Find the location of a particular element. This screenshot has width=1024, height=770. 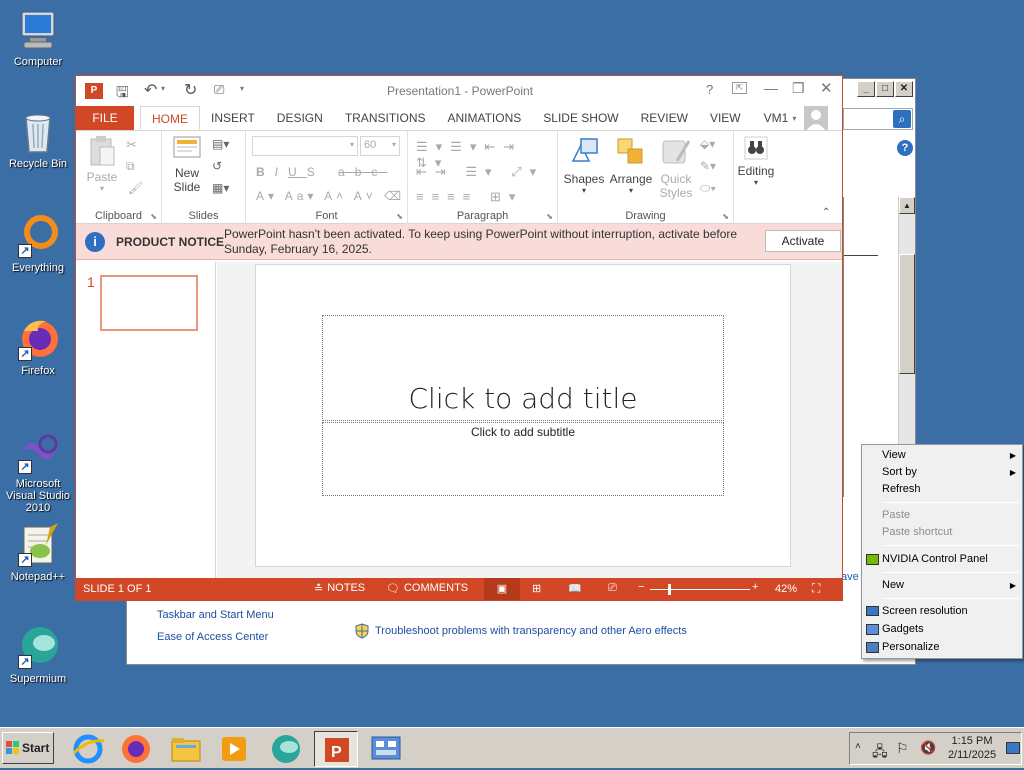

slide-thumbnail is located at coordinates (149, 303).